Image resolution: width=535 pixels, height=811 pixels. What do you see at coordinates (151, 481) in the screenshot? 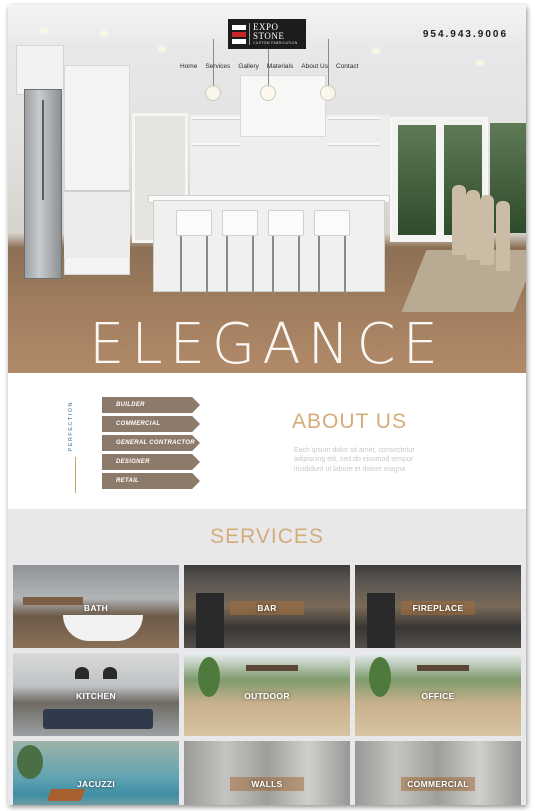
I see `tag-retail: RETAIL` at bounding box center [151, 481].